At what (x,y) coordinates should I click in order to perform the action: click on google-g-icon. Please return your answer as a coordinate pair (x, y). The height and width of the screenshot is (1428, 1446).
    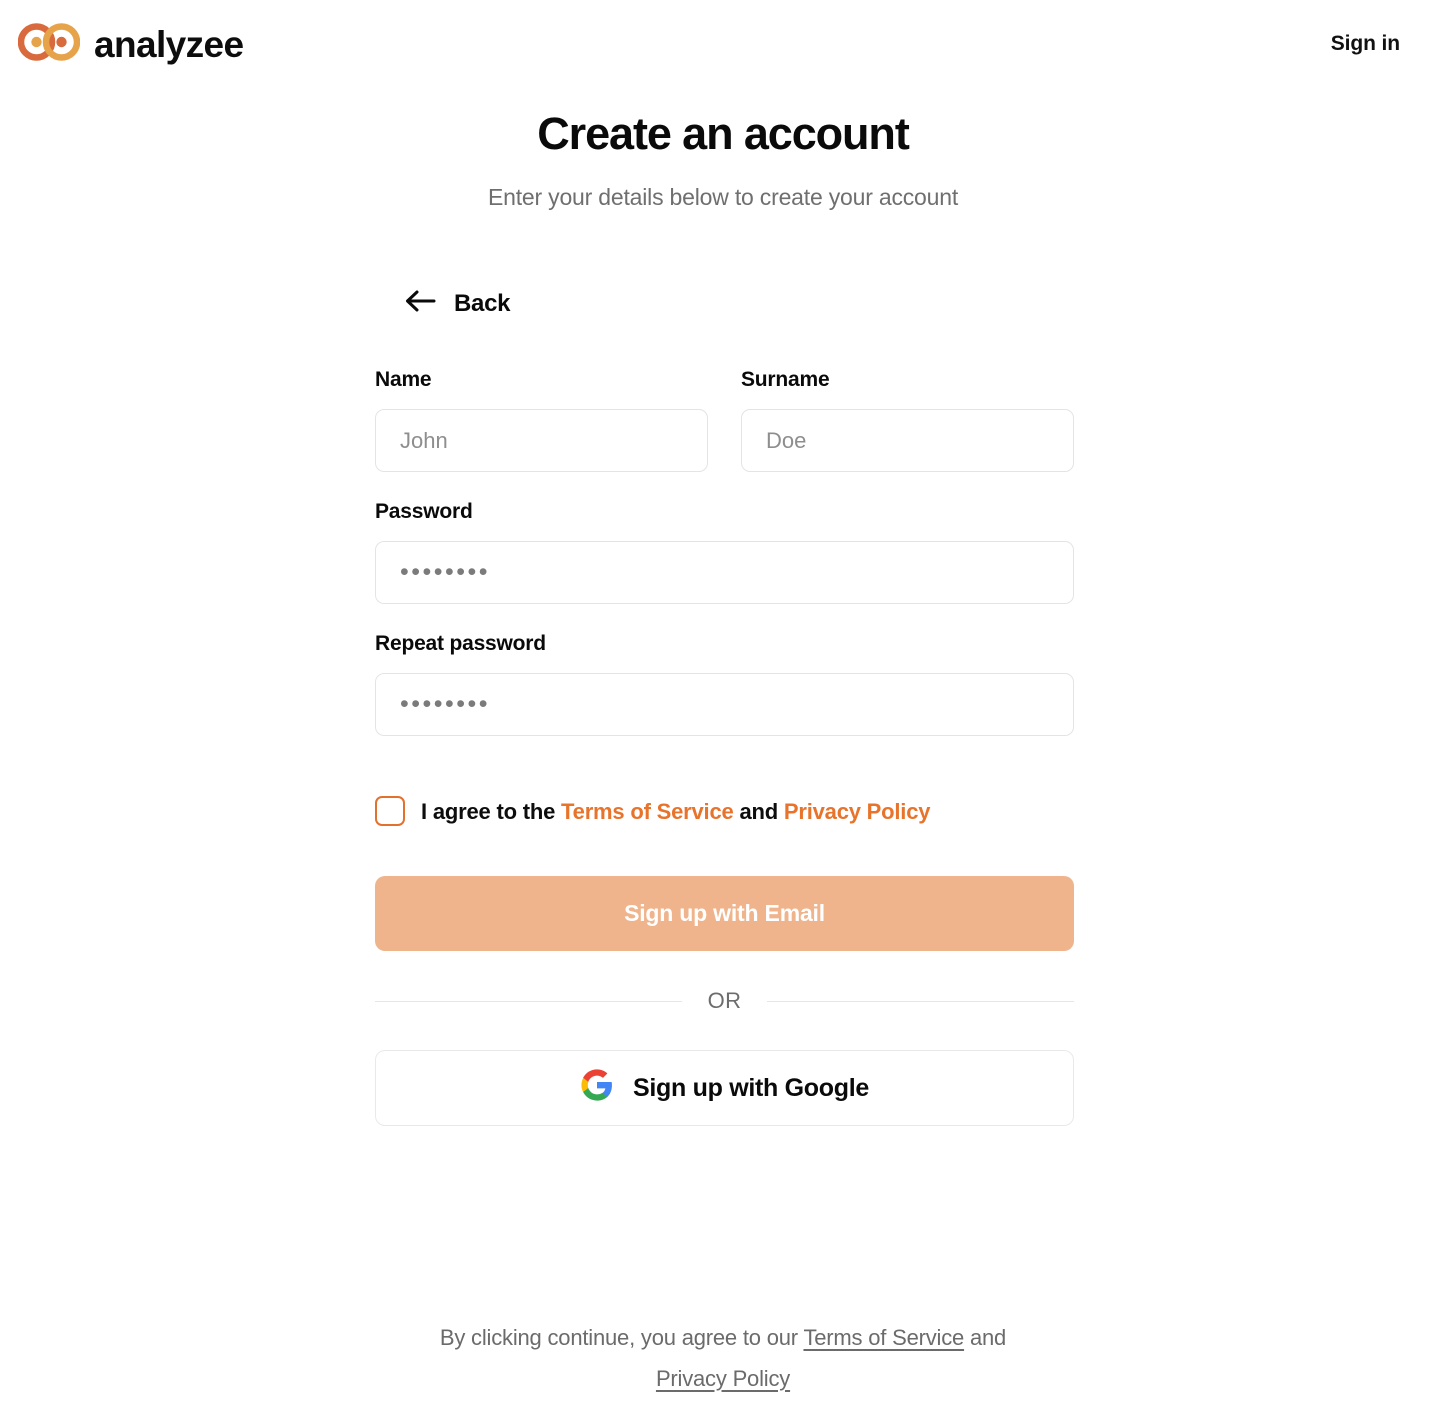
    Looking at the image, I should click on (597, 1088).